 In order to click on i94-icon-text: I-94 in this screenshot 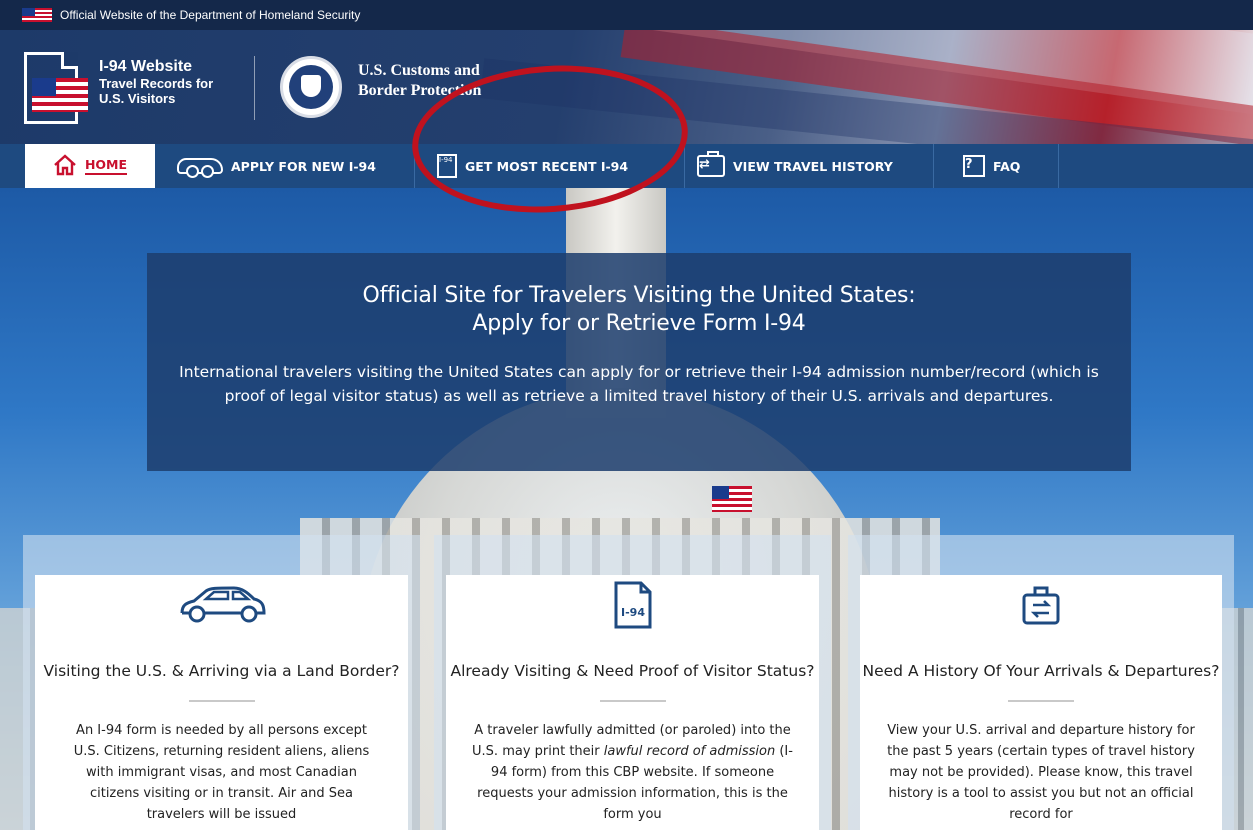, I will do `click(633, 612)`.